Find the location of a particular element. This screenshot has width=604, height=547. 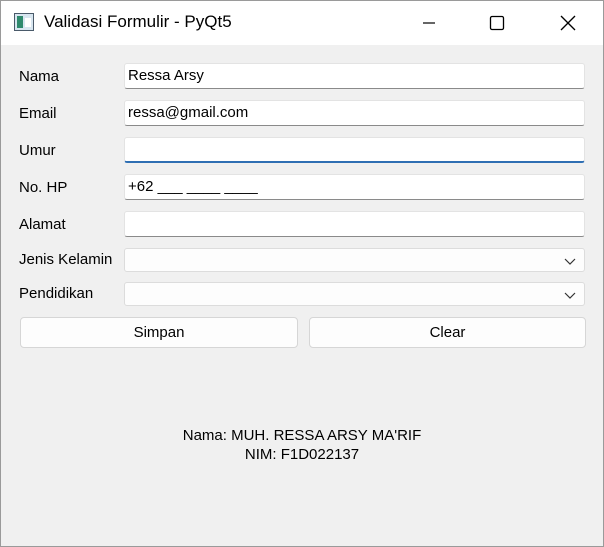

umur-label: Umur is located at coordinates (37, 150).